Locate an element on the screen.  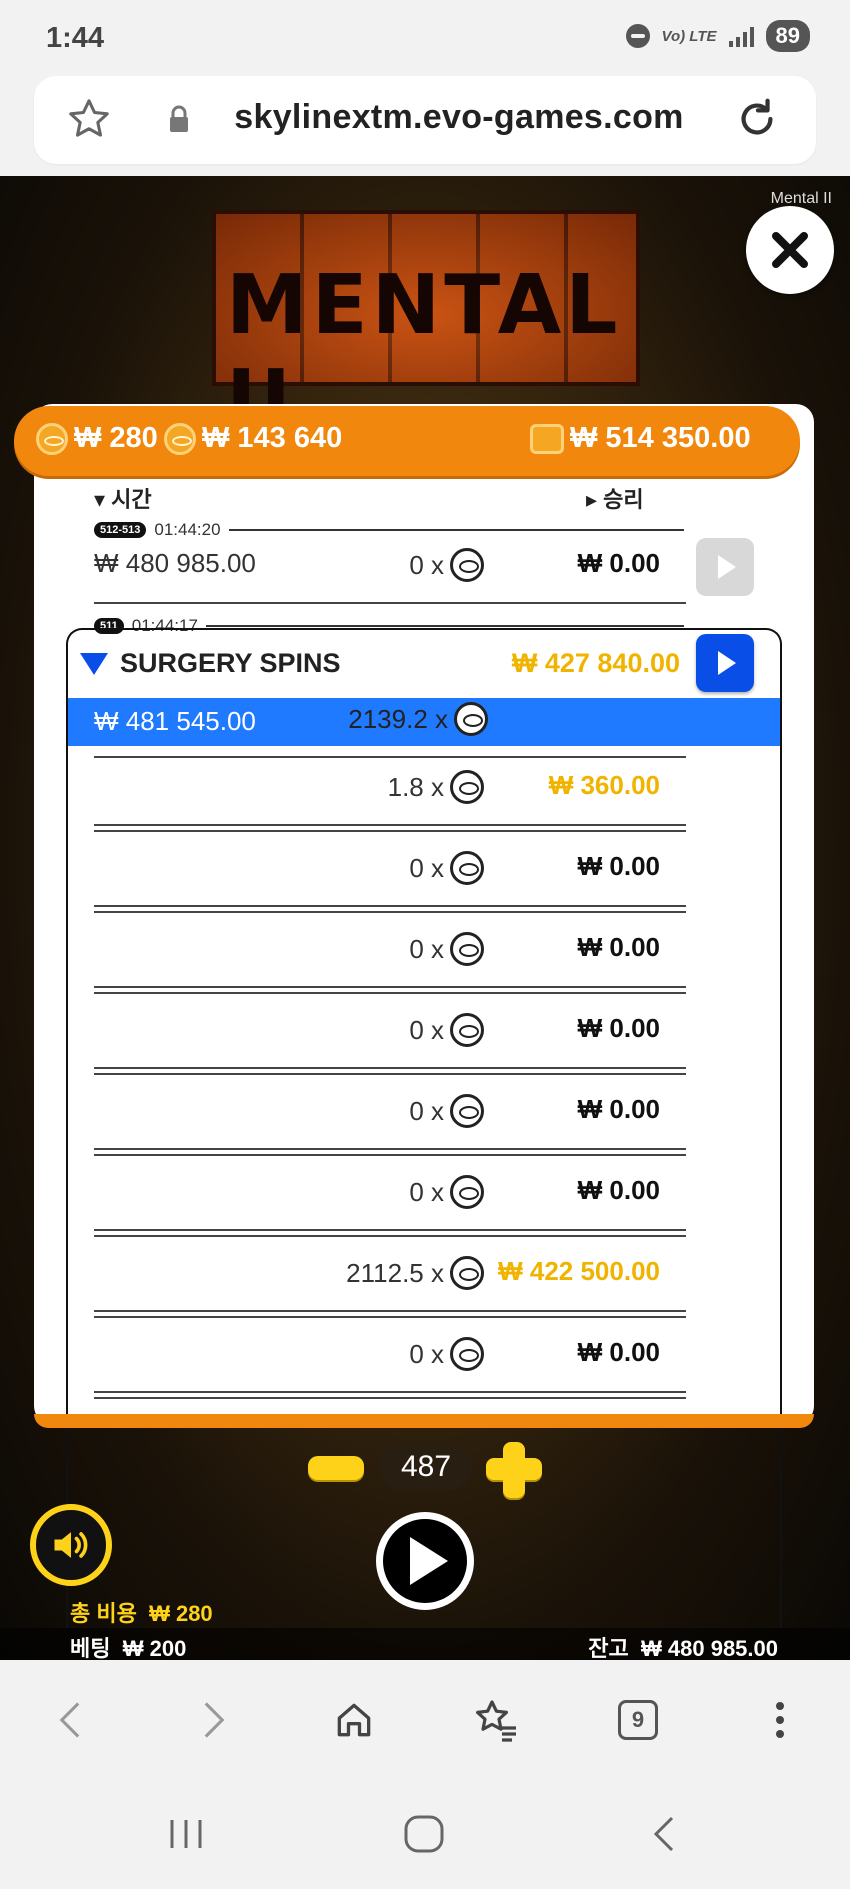
round-badge: 512-513 is located at coordinates (120, 530).